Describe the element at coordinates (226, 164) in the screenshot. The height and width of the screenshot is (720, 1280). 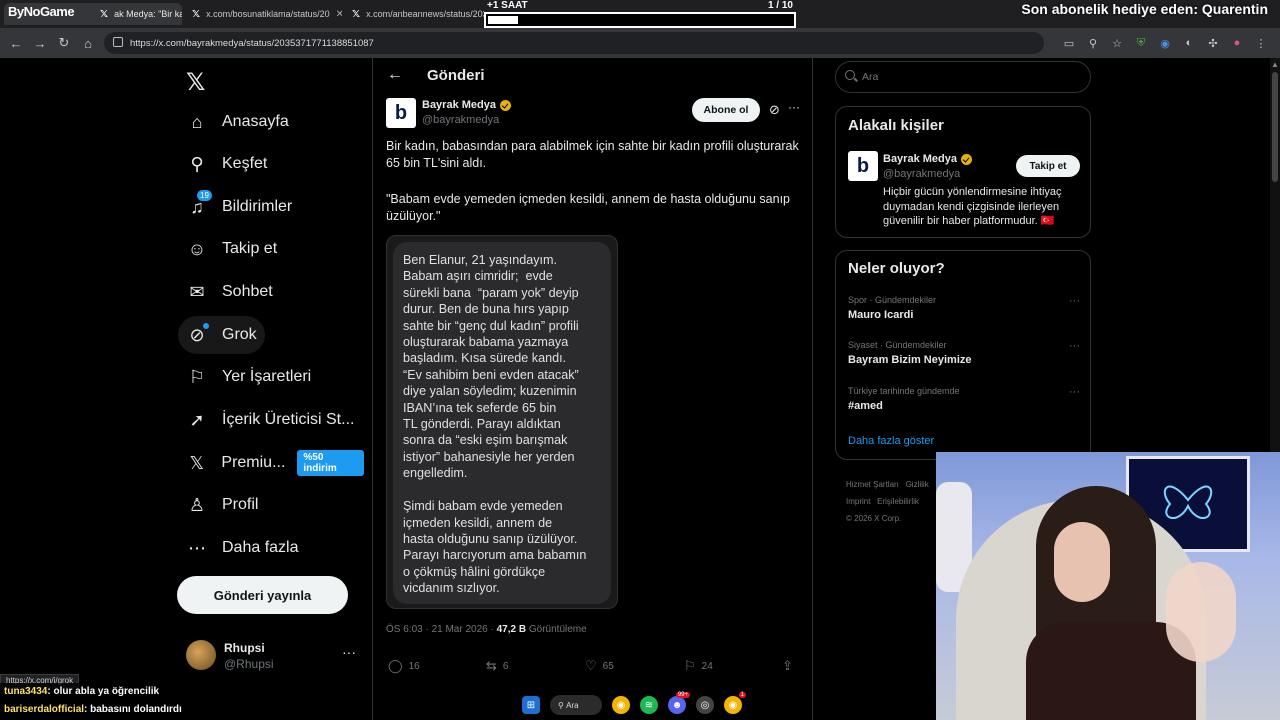
I see `nav-item-explore: ⚲ Keşfet` at that location.